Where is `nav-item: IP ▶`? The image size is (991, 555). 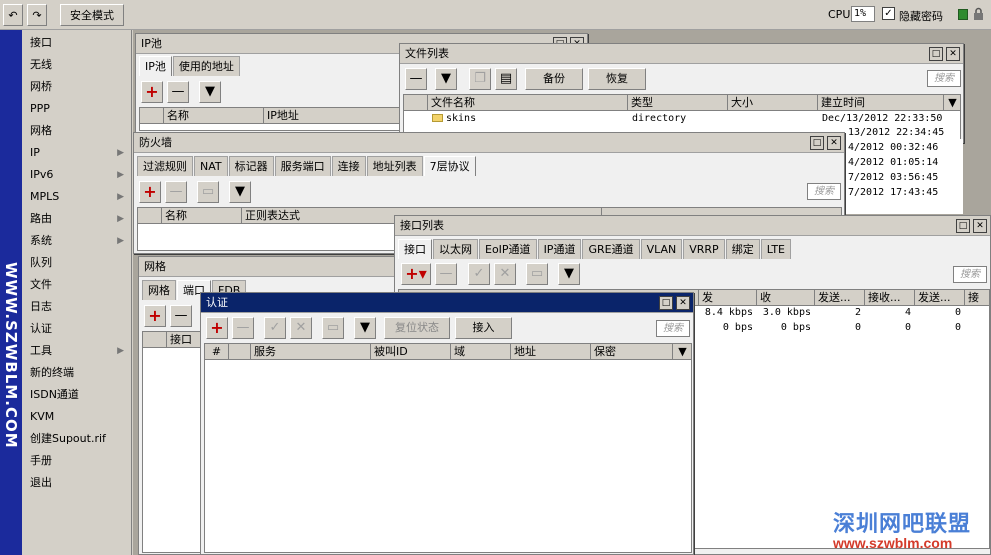 nav-item: IP ▶ is located at coordinates (77, 153).